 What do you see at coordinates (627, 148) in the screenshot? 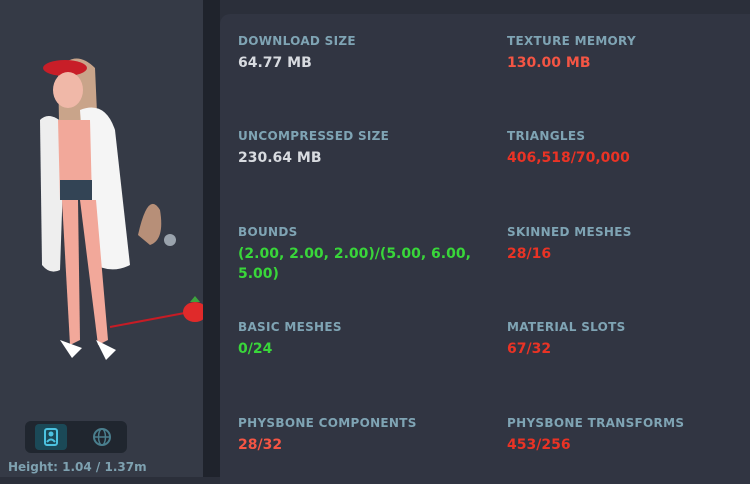
I see `stat-triangles: TRIANGLES 406,518/70,000` at bounding box center [627, 148].